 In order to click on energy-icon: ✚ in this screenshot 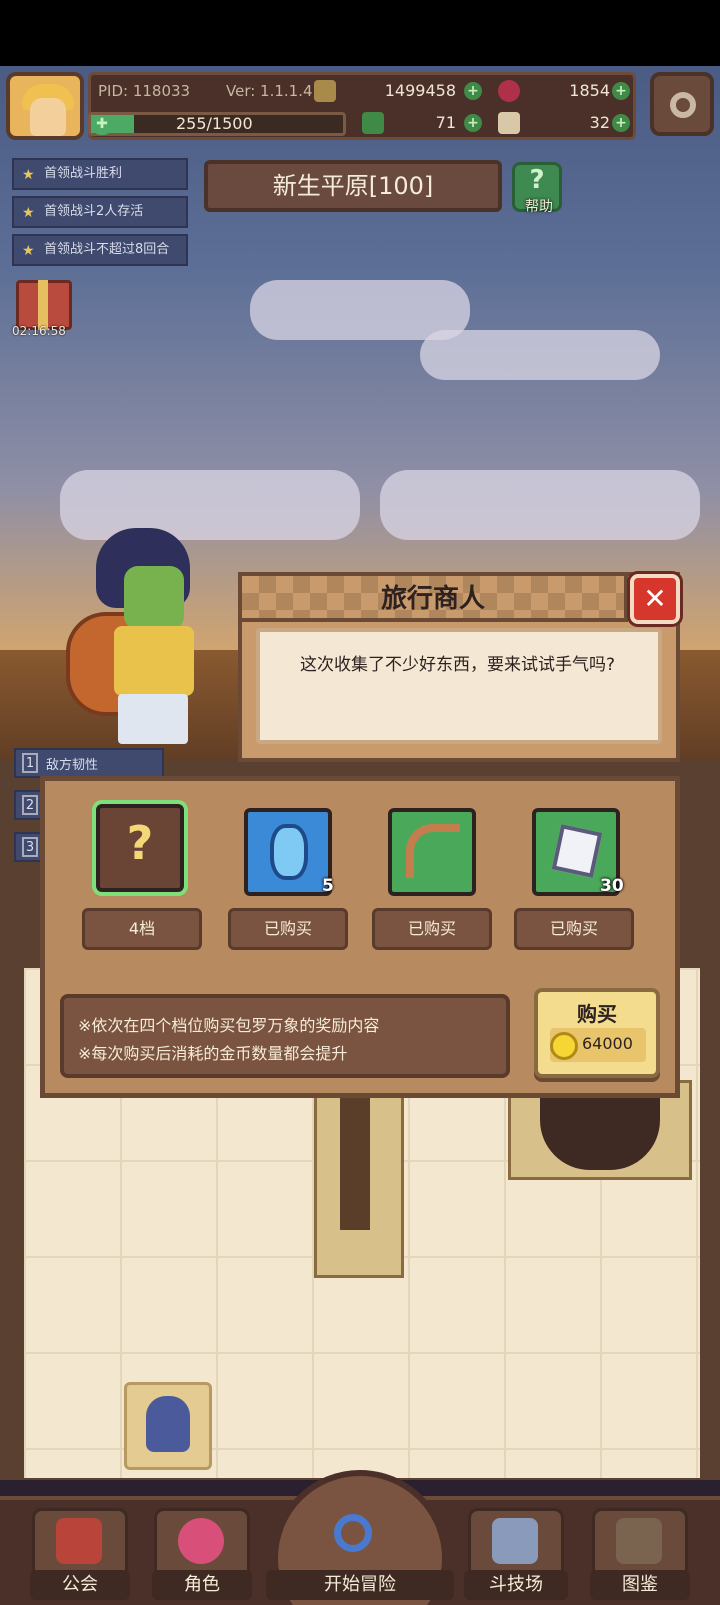, I will do `click(102, 125)`.